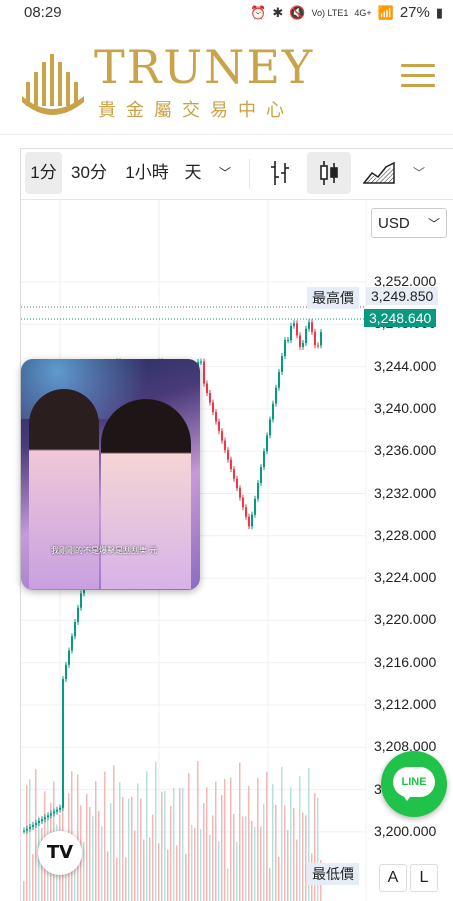 This screenshot has width=453, height=901. I want to click on auto-scale-button: A, so click(393, 878).